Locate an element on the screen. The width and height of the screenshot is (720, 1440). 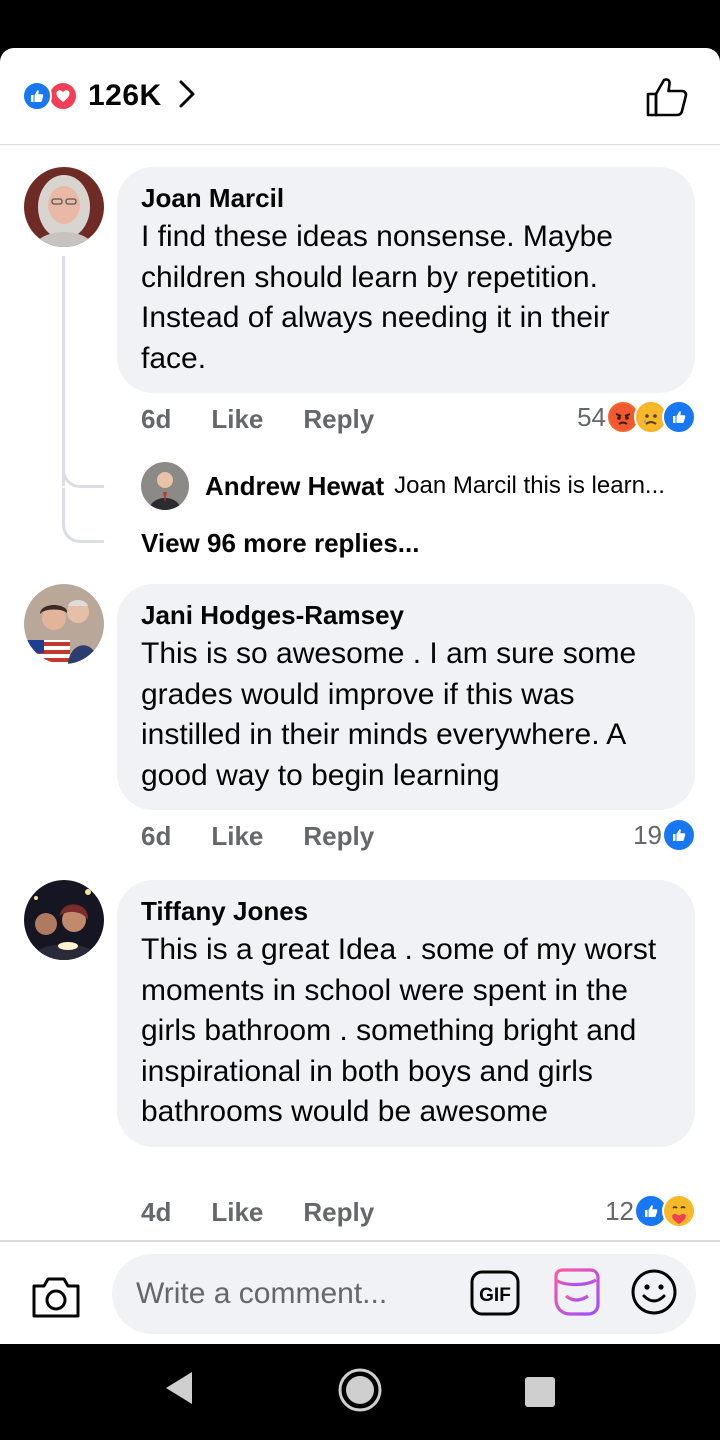
emoji-button is located at coordinates (654, 1292).